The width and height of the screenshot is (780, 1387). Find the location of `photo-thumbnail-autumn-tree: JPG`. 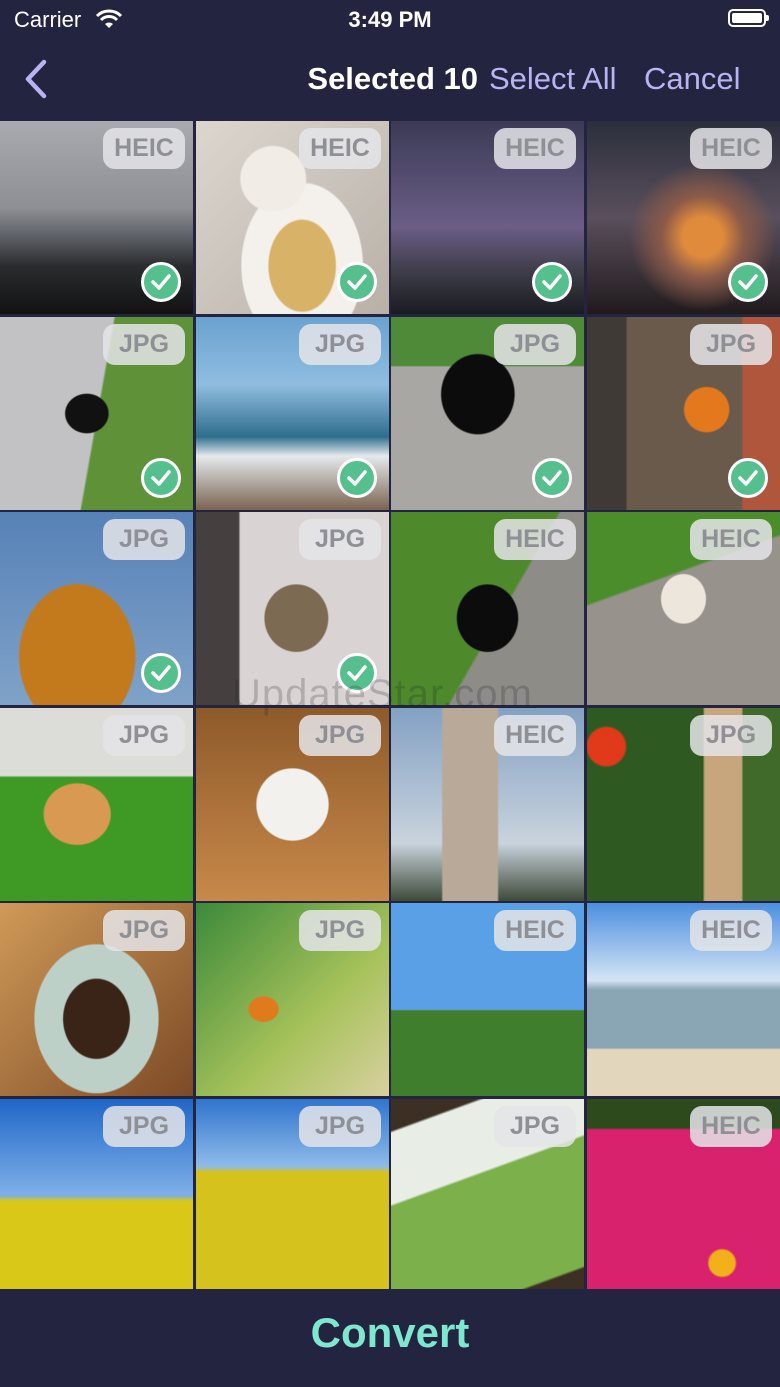

photo-thumbnail-autumn-tree: JPG is located at coordinates (96, 608).